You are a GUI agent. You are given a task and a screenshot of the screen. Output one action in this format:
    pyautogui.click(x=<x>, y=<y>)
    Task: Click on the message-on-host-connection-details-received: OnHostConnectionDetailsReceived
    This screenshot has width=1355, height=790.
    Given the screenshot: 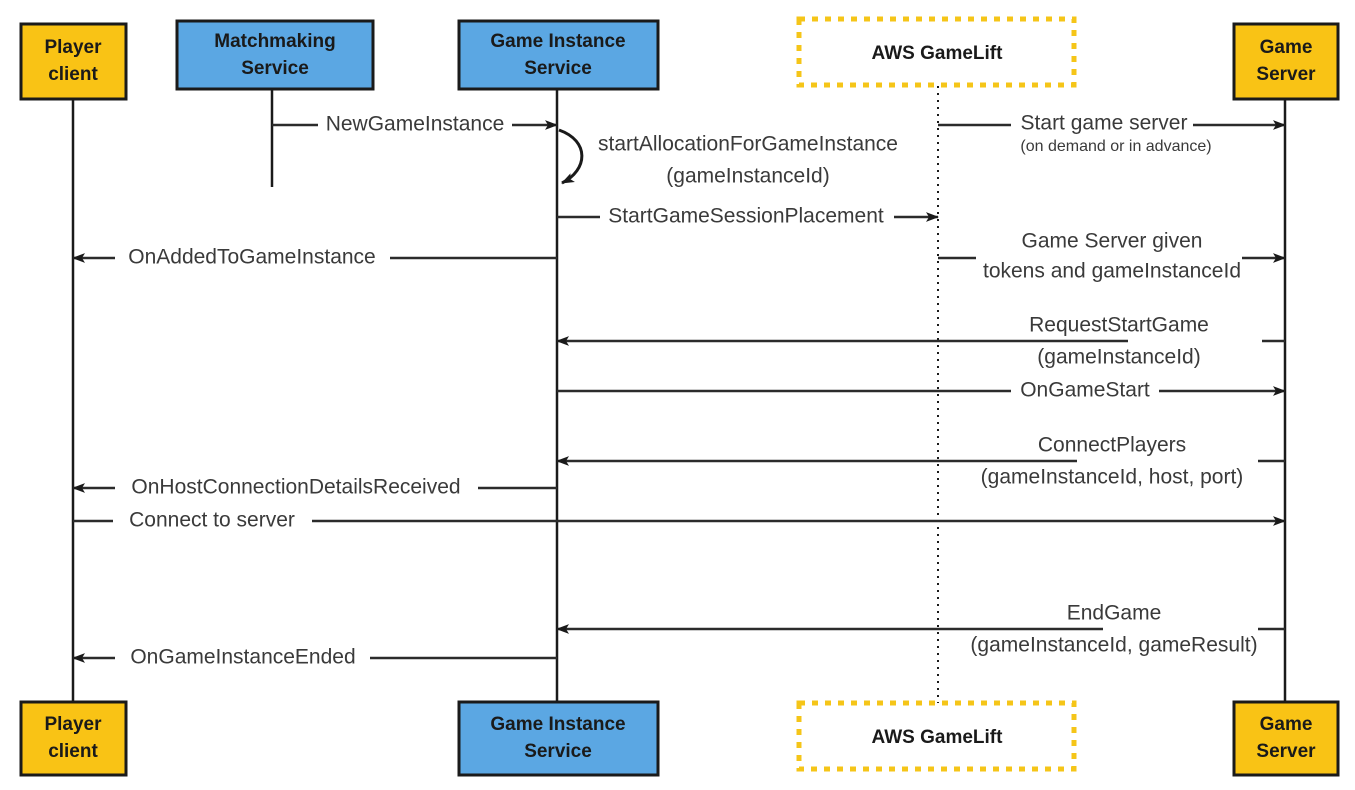 What is the action you would take?
    pyautogui.click(x=314, y=487)
    